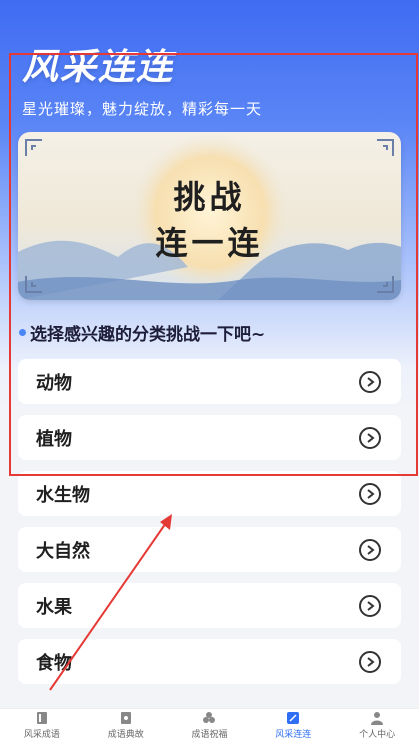  What do you see at coordinates (293, 725) in the screenshot?
I see `tab-connect: 风采连连` at bounding box center [293, 725].